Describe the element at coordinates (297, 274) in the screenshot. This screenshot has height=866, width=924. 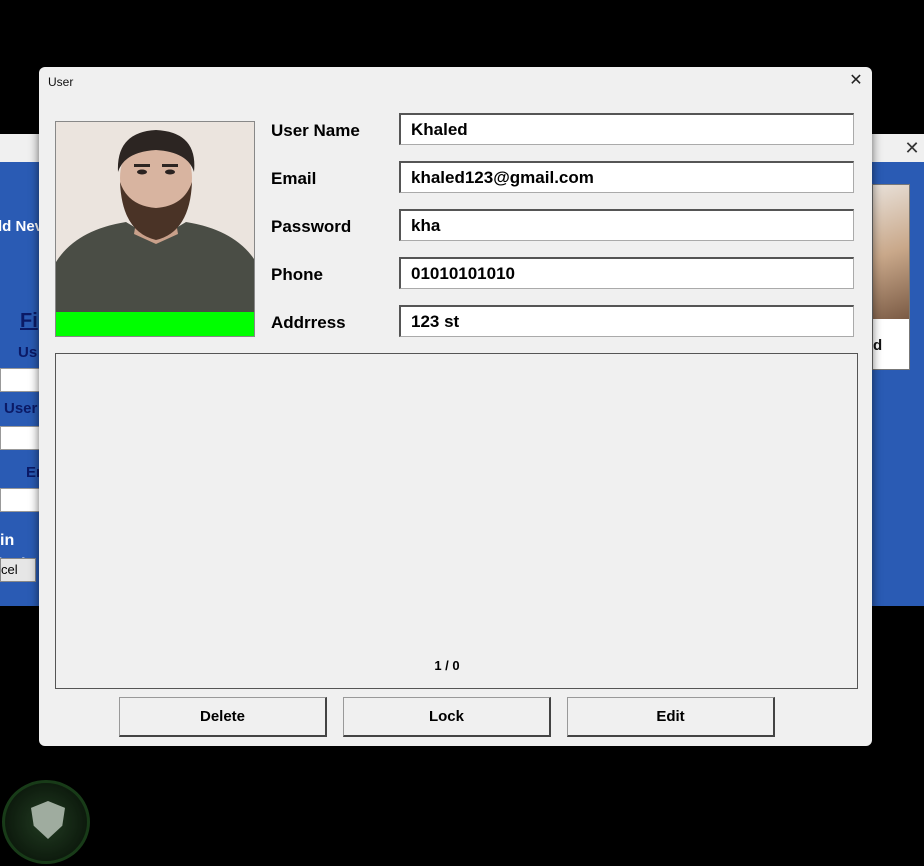
I see `phone-label: Phone` at that location.